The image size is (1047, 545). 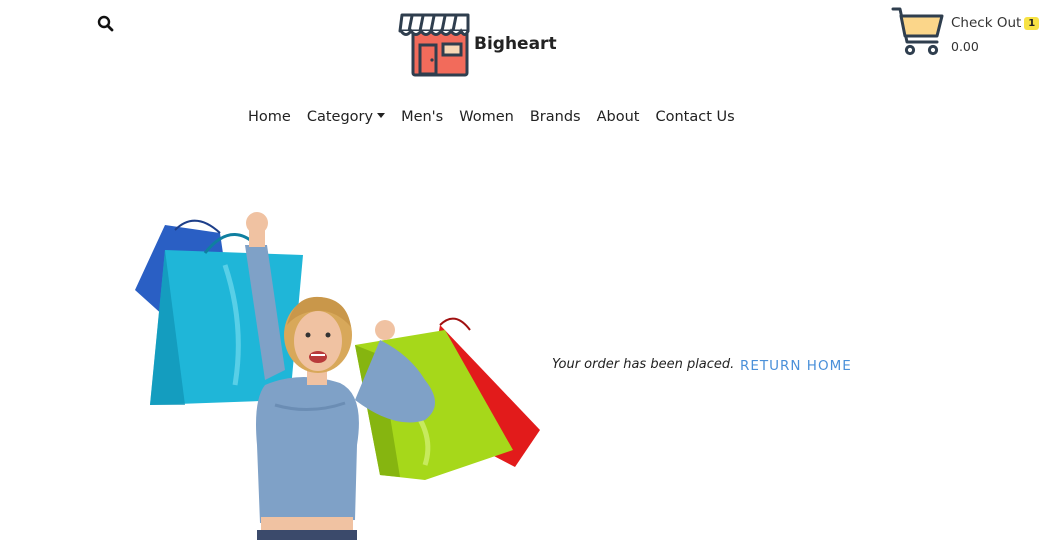 I want to click on return-home-link: RETURN HOME, so click(x=796, y=366).